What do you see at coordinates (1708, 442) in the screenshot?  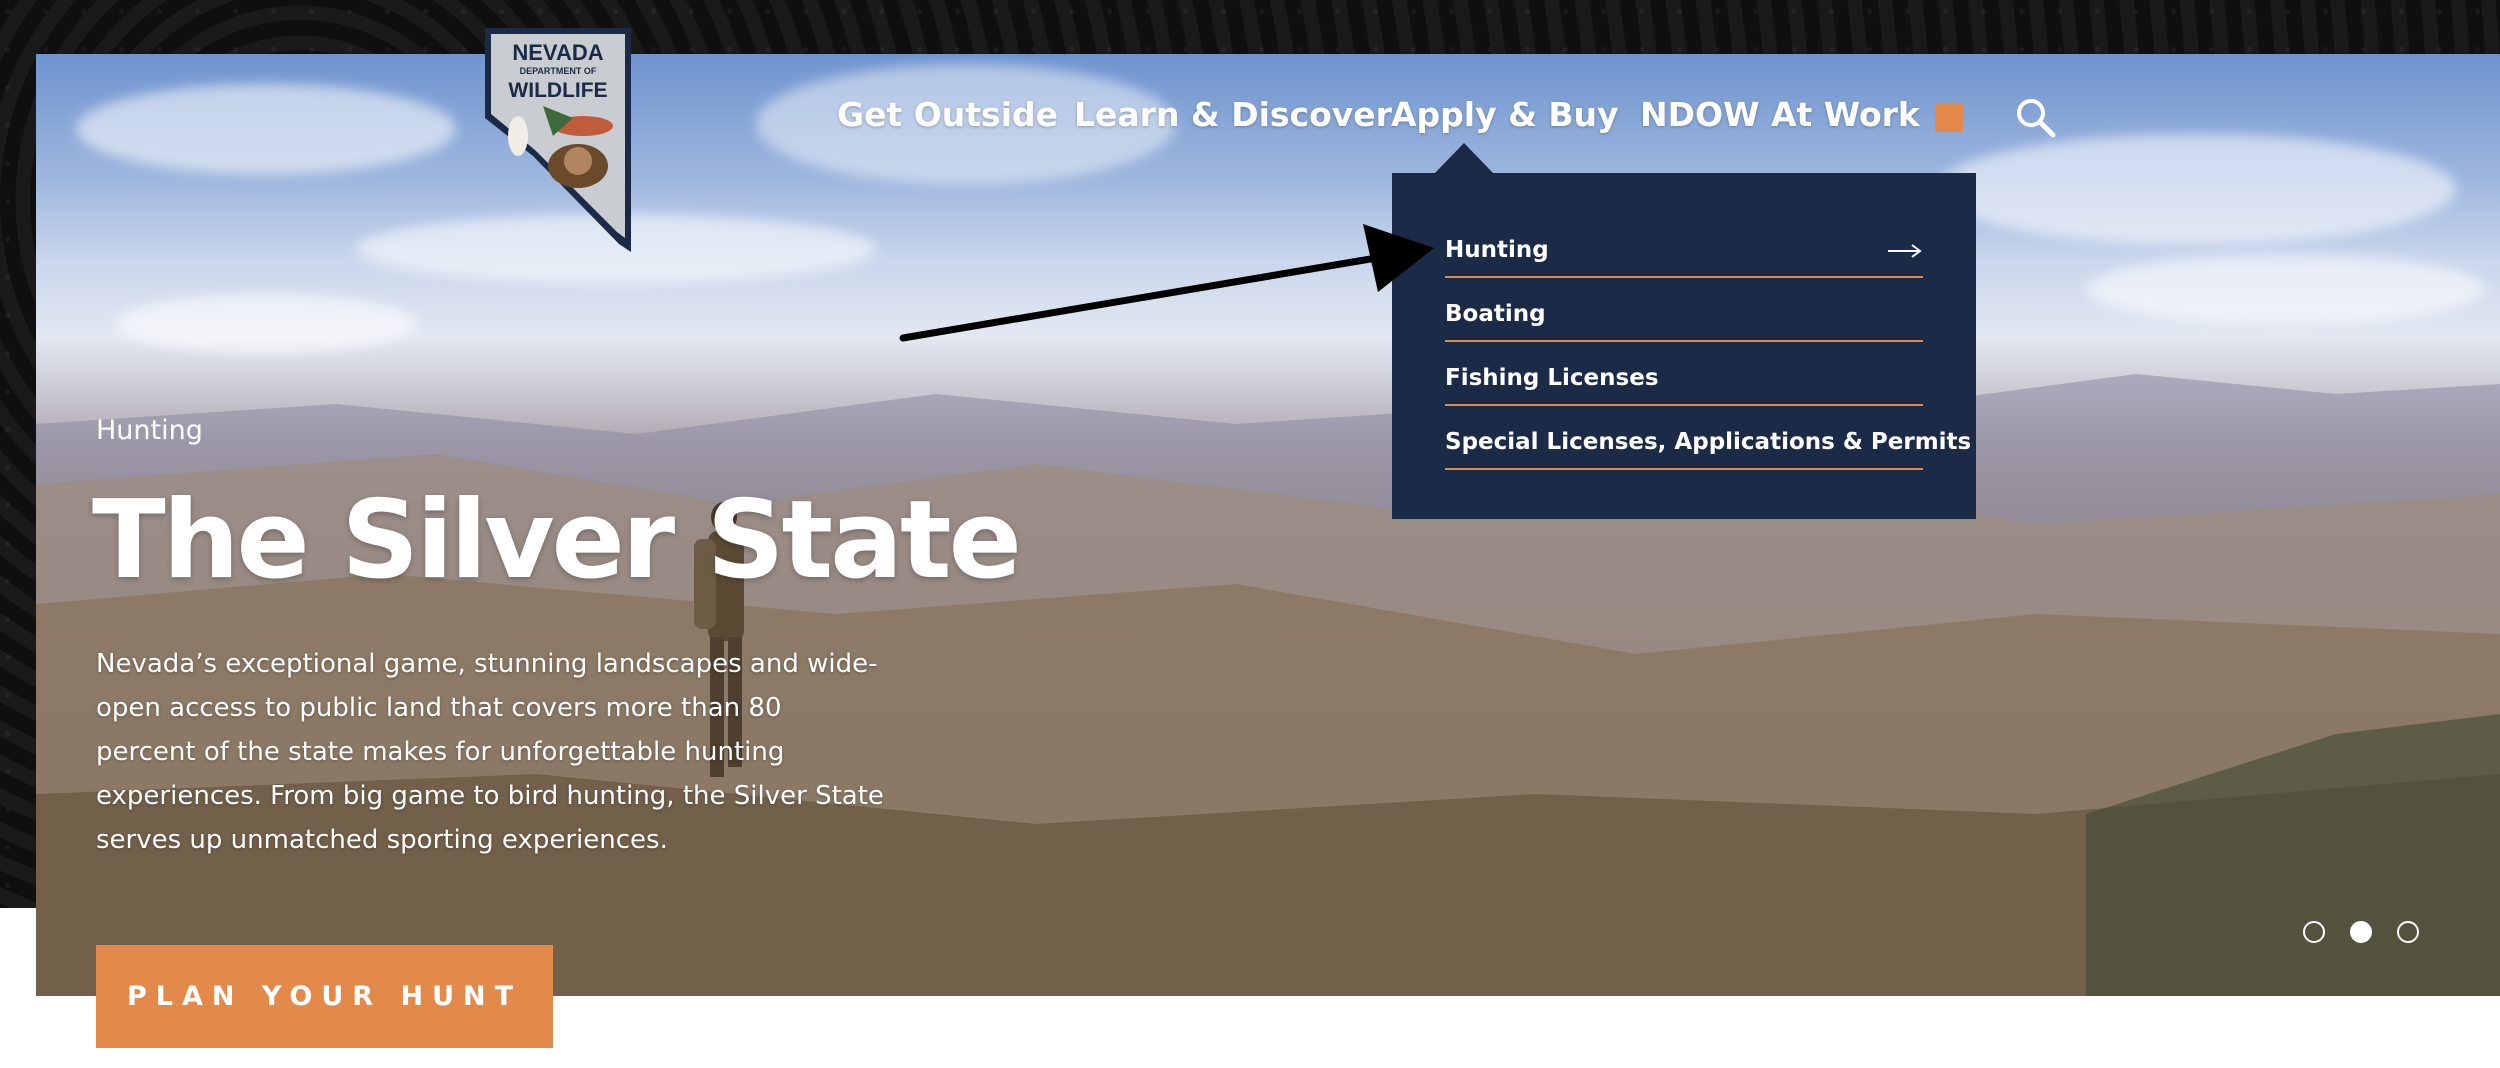 I see `dropdown-item-label: Special Licenses, Applications & Permits` at bounding box center [1708, 442].